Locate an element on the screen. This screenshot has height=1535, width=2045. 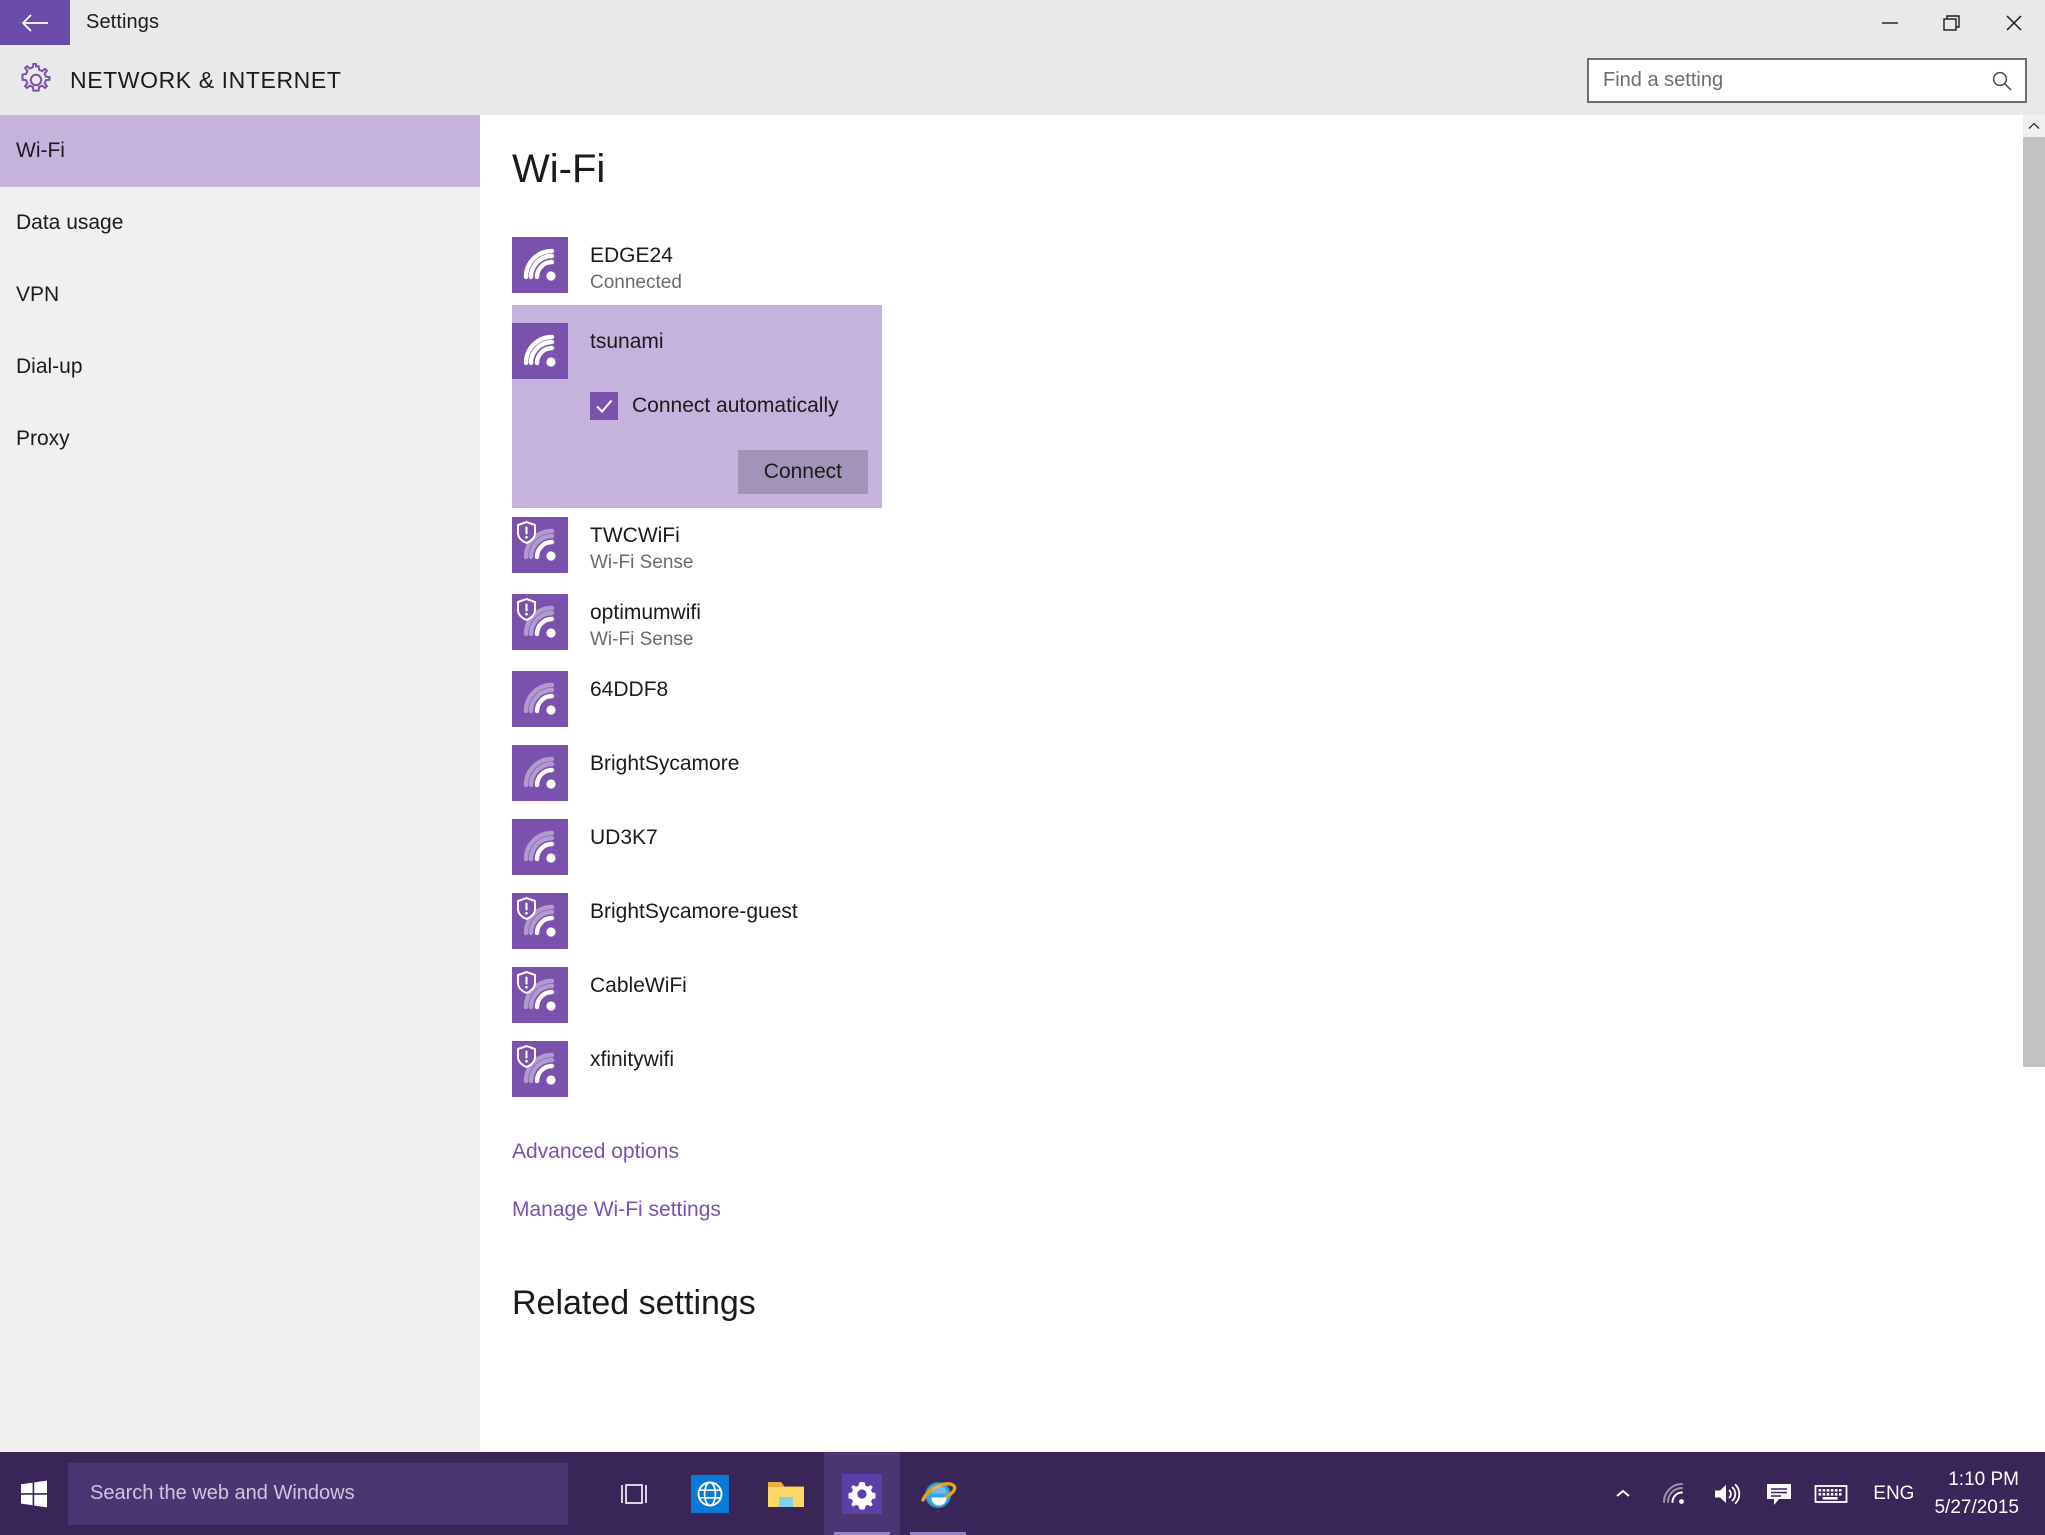
network-item-ud3k7: UD3K7 is located at coordinates (665, 847).